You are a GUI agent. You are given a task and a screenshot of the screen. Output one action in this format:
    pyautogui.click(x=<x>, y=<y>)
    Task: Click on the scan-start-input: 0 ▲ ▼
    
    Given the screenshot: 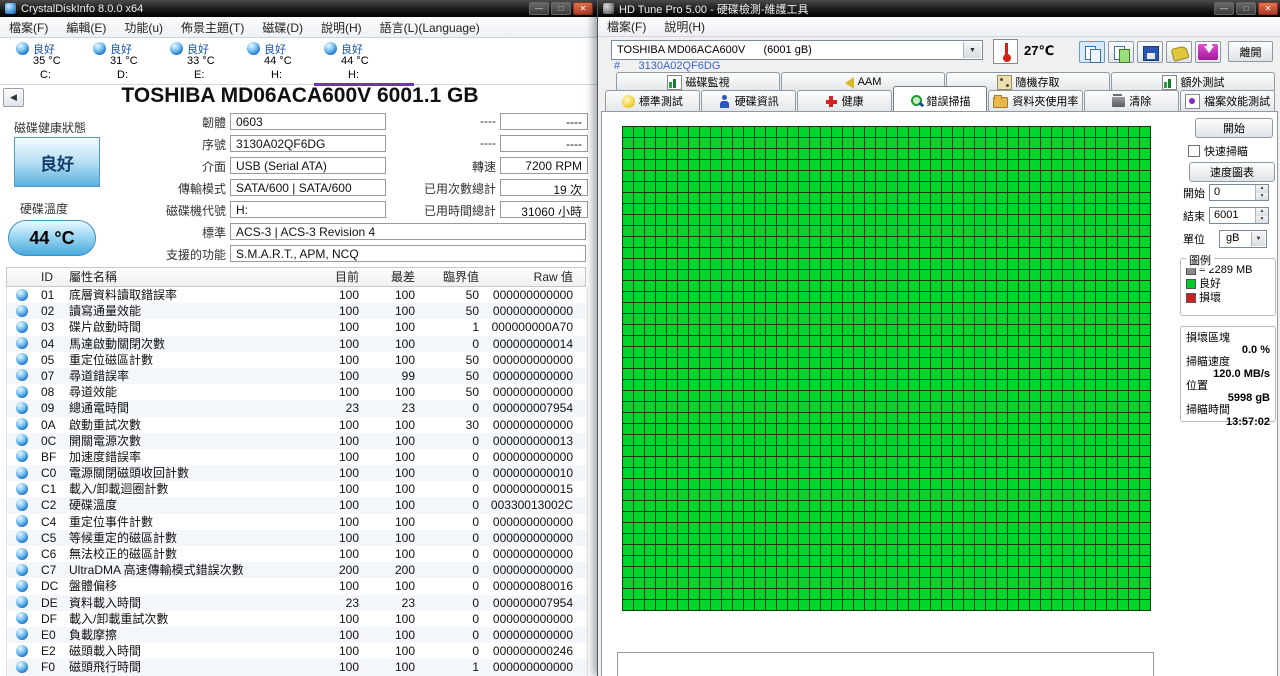 What is the action you would take?
    pyautogui.click(x=1239, y=192)
    